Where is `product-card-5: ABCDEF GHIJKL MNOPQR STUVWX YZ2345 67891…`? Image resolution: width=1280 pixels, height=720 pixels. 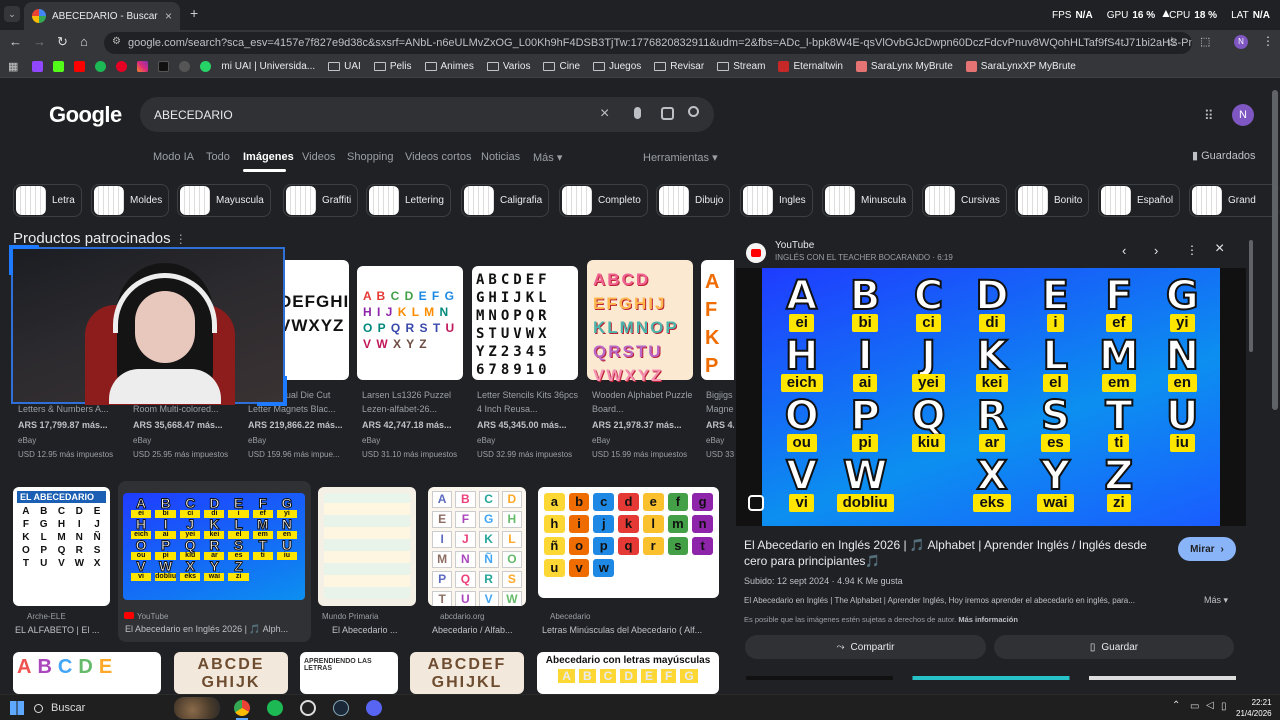 product-card-5: ABCDEF GHIJKL MNOPQR STUVWX YZ2345 67891… is located at coordinates (527, 362).